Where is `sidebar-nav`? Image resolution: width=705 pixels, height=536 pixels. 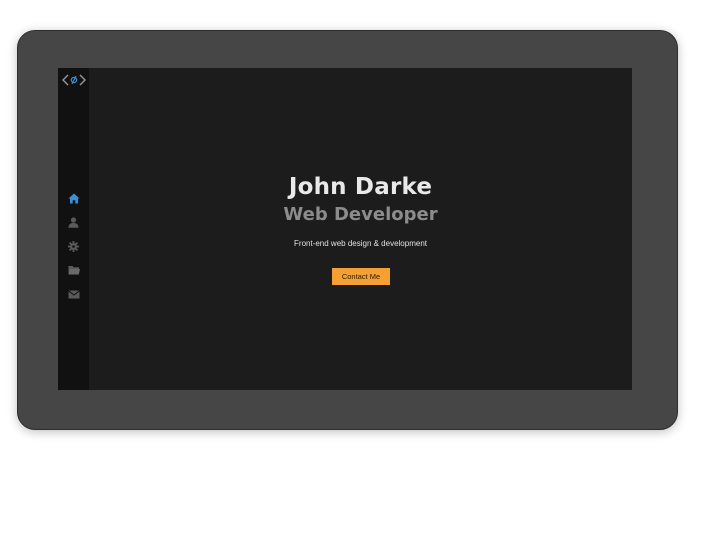
sidebar-nav is located at coordinates (73, 246).